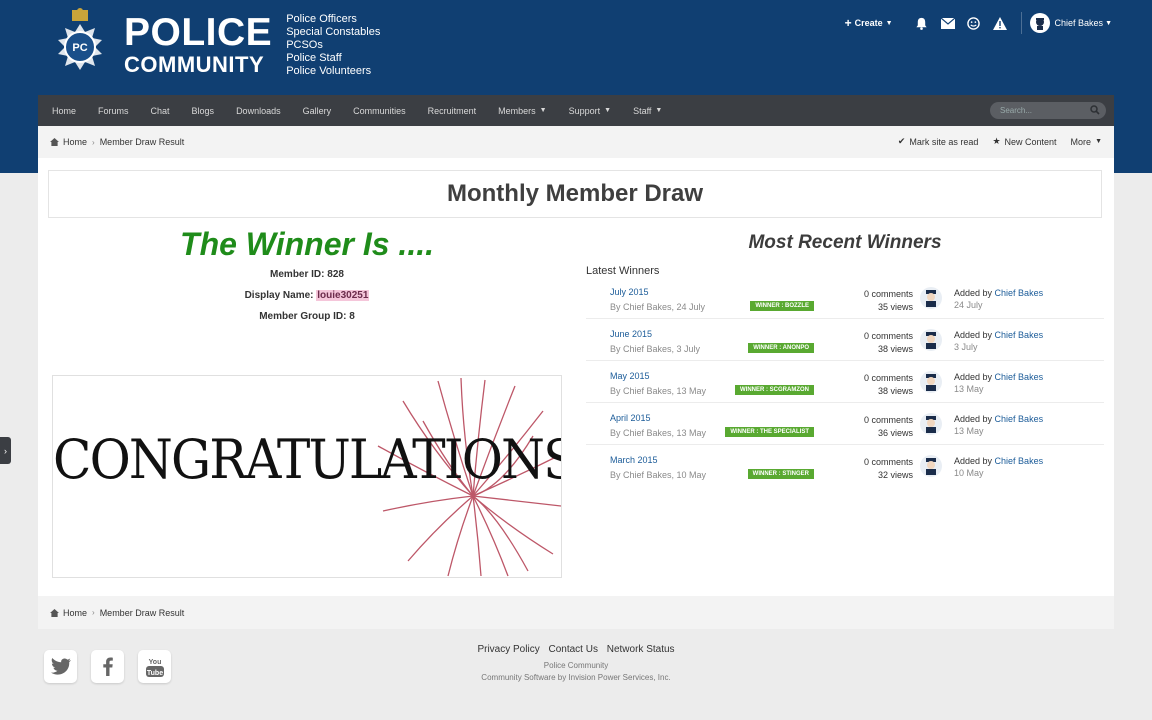  I want to click on contact-us-link: Contact Us, so click(572, 649).